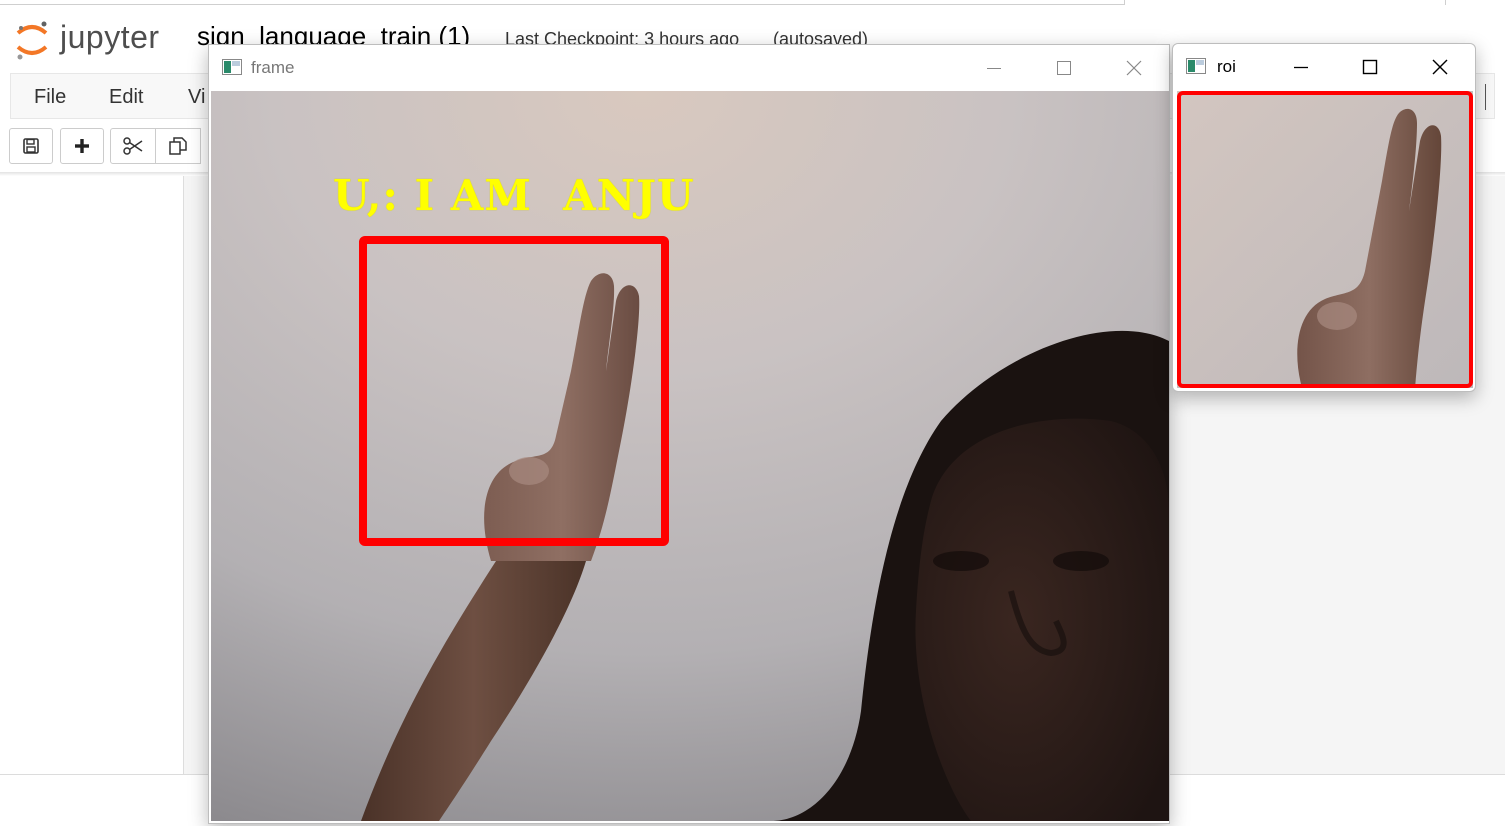 The width and height of the screenshot is (1505, 826). I want to click on frame-maximize-button, so click(1064, 68).